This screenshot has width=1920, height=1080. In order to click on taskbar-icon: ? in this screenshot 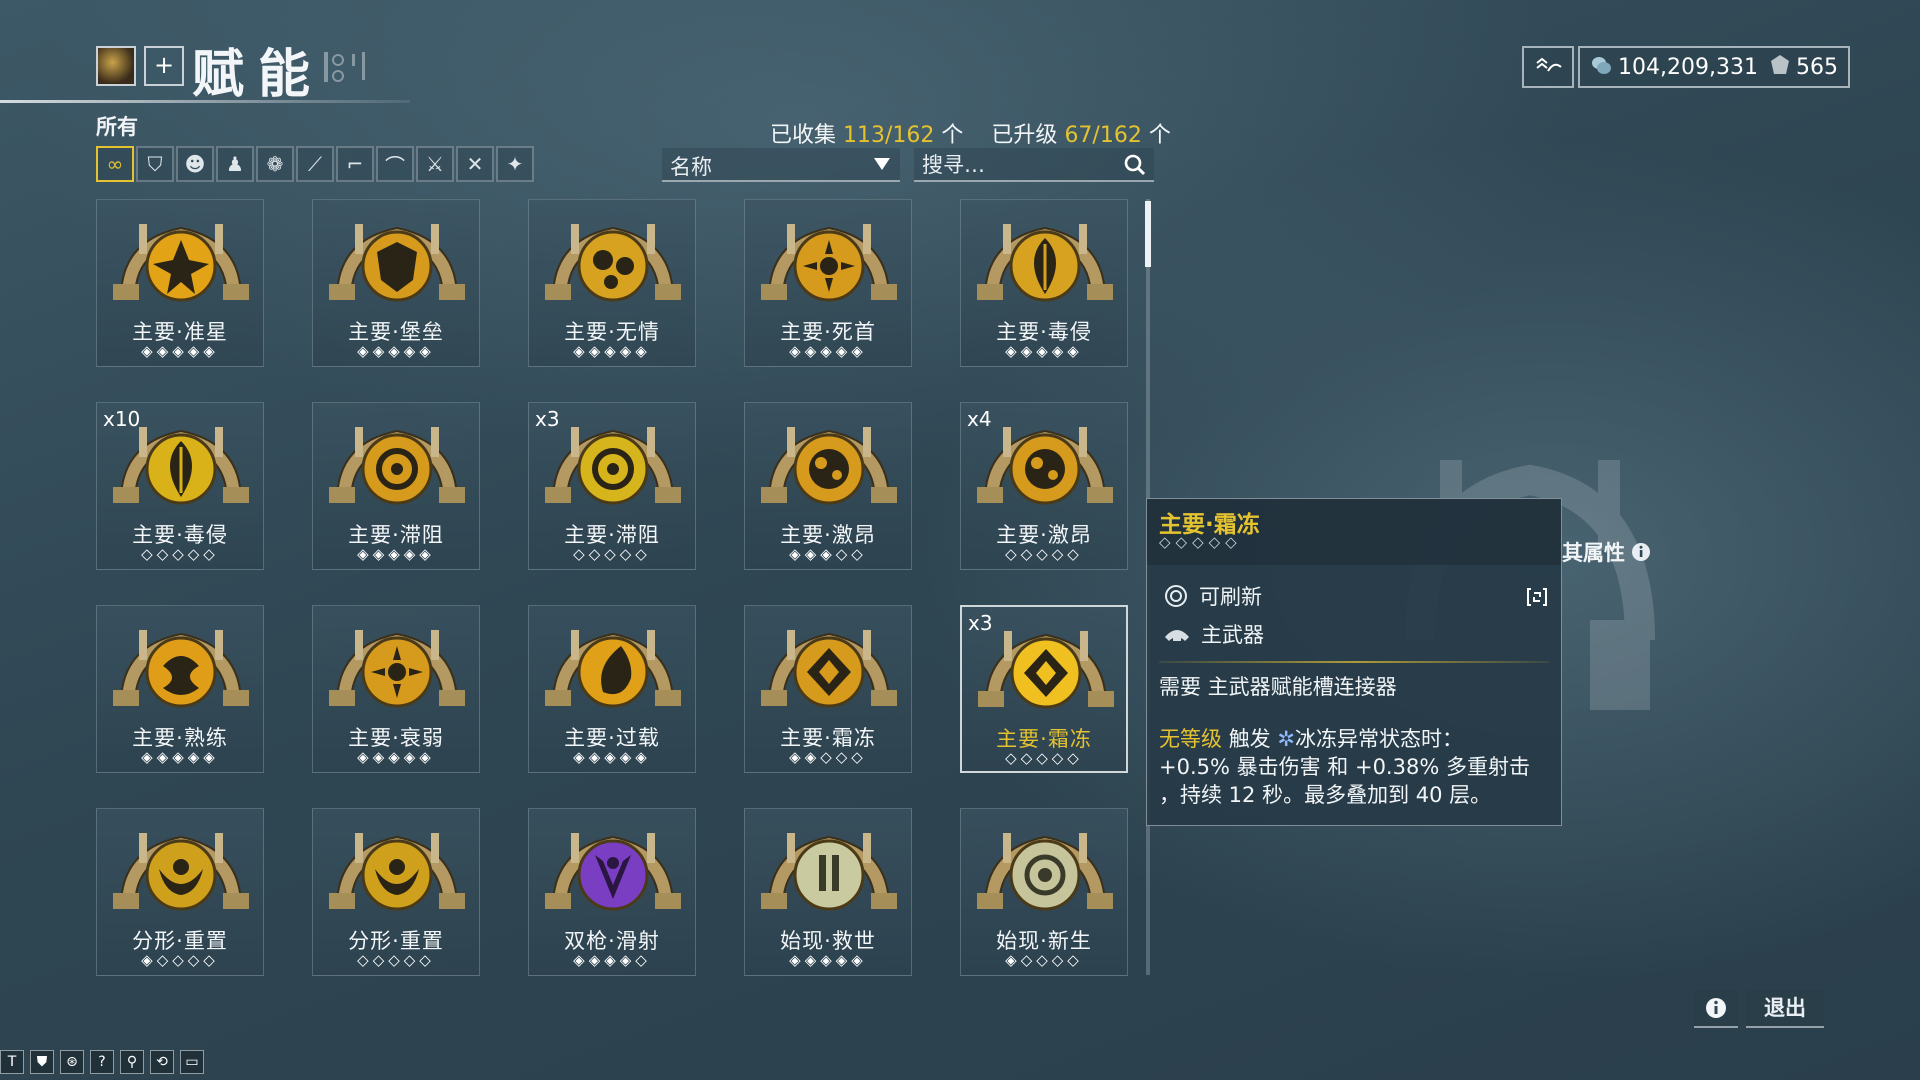, I will do `click(102, 1062)`.